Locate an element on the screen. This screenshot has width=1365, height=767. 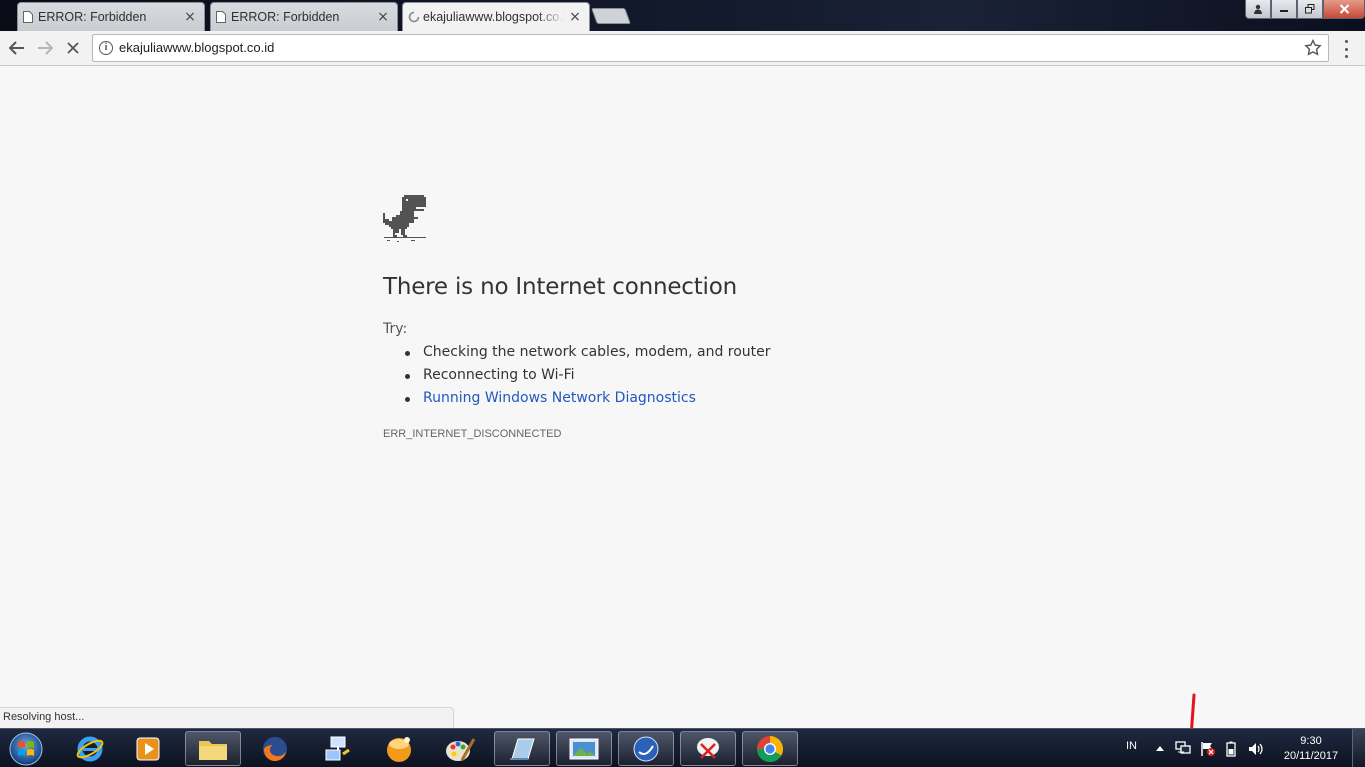
taskbar-orange-app is located at coordinates (399, 748).